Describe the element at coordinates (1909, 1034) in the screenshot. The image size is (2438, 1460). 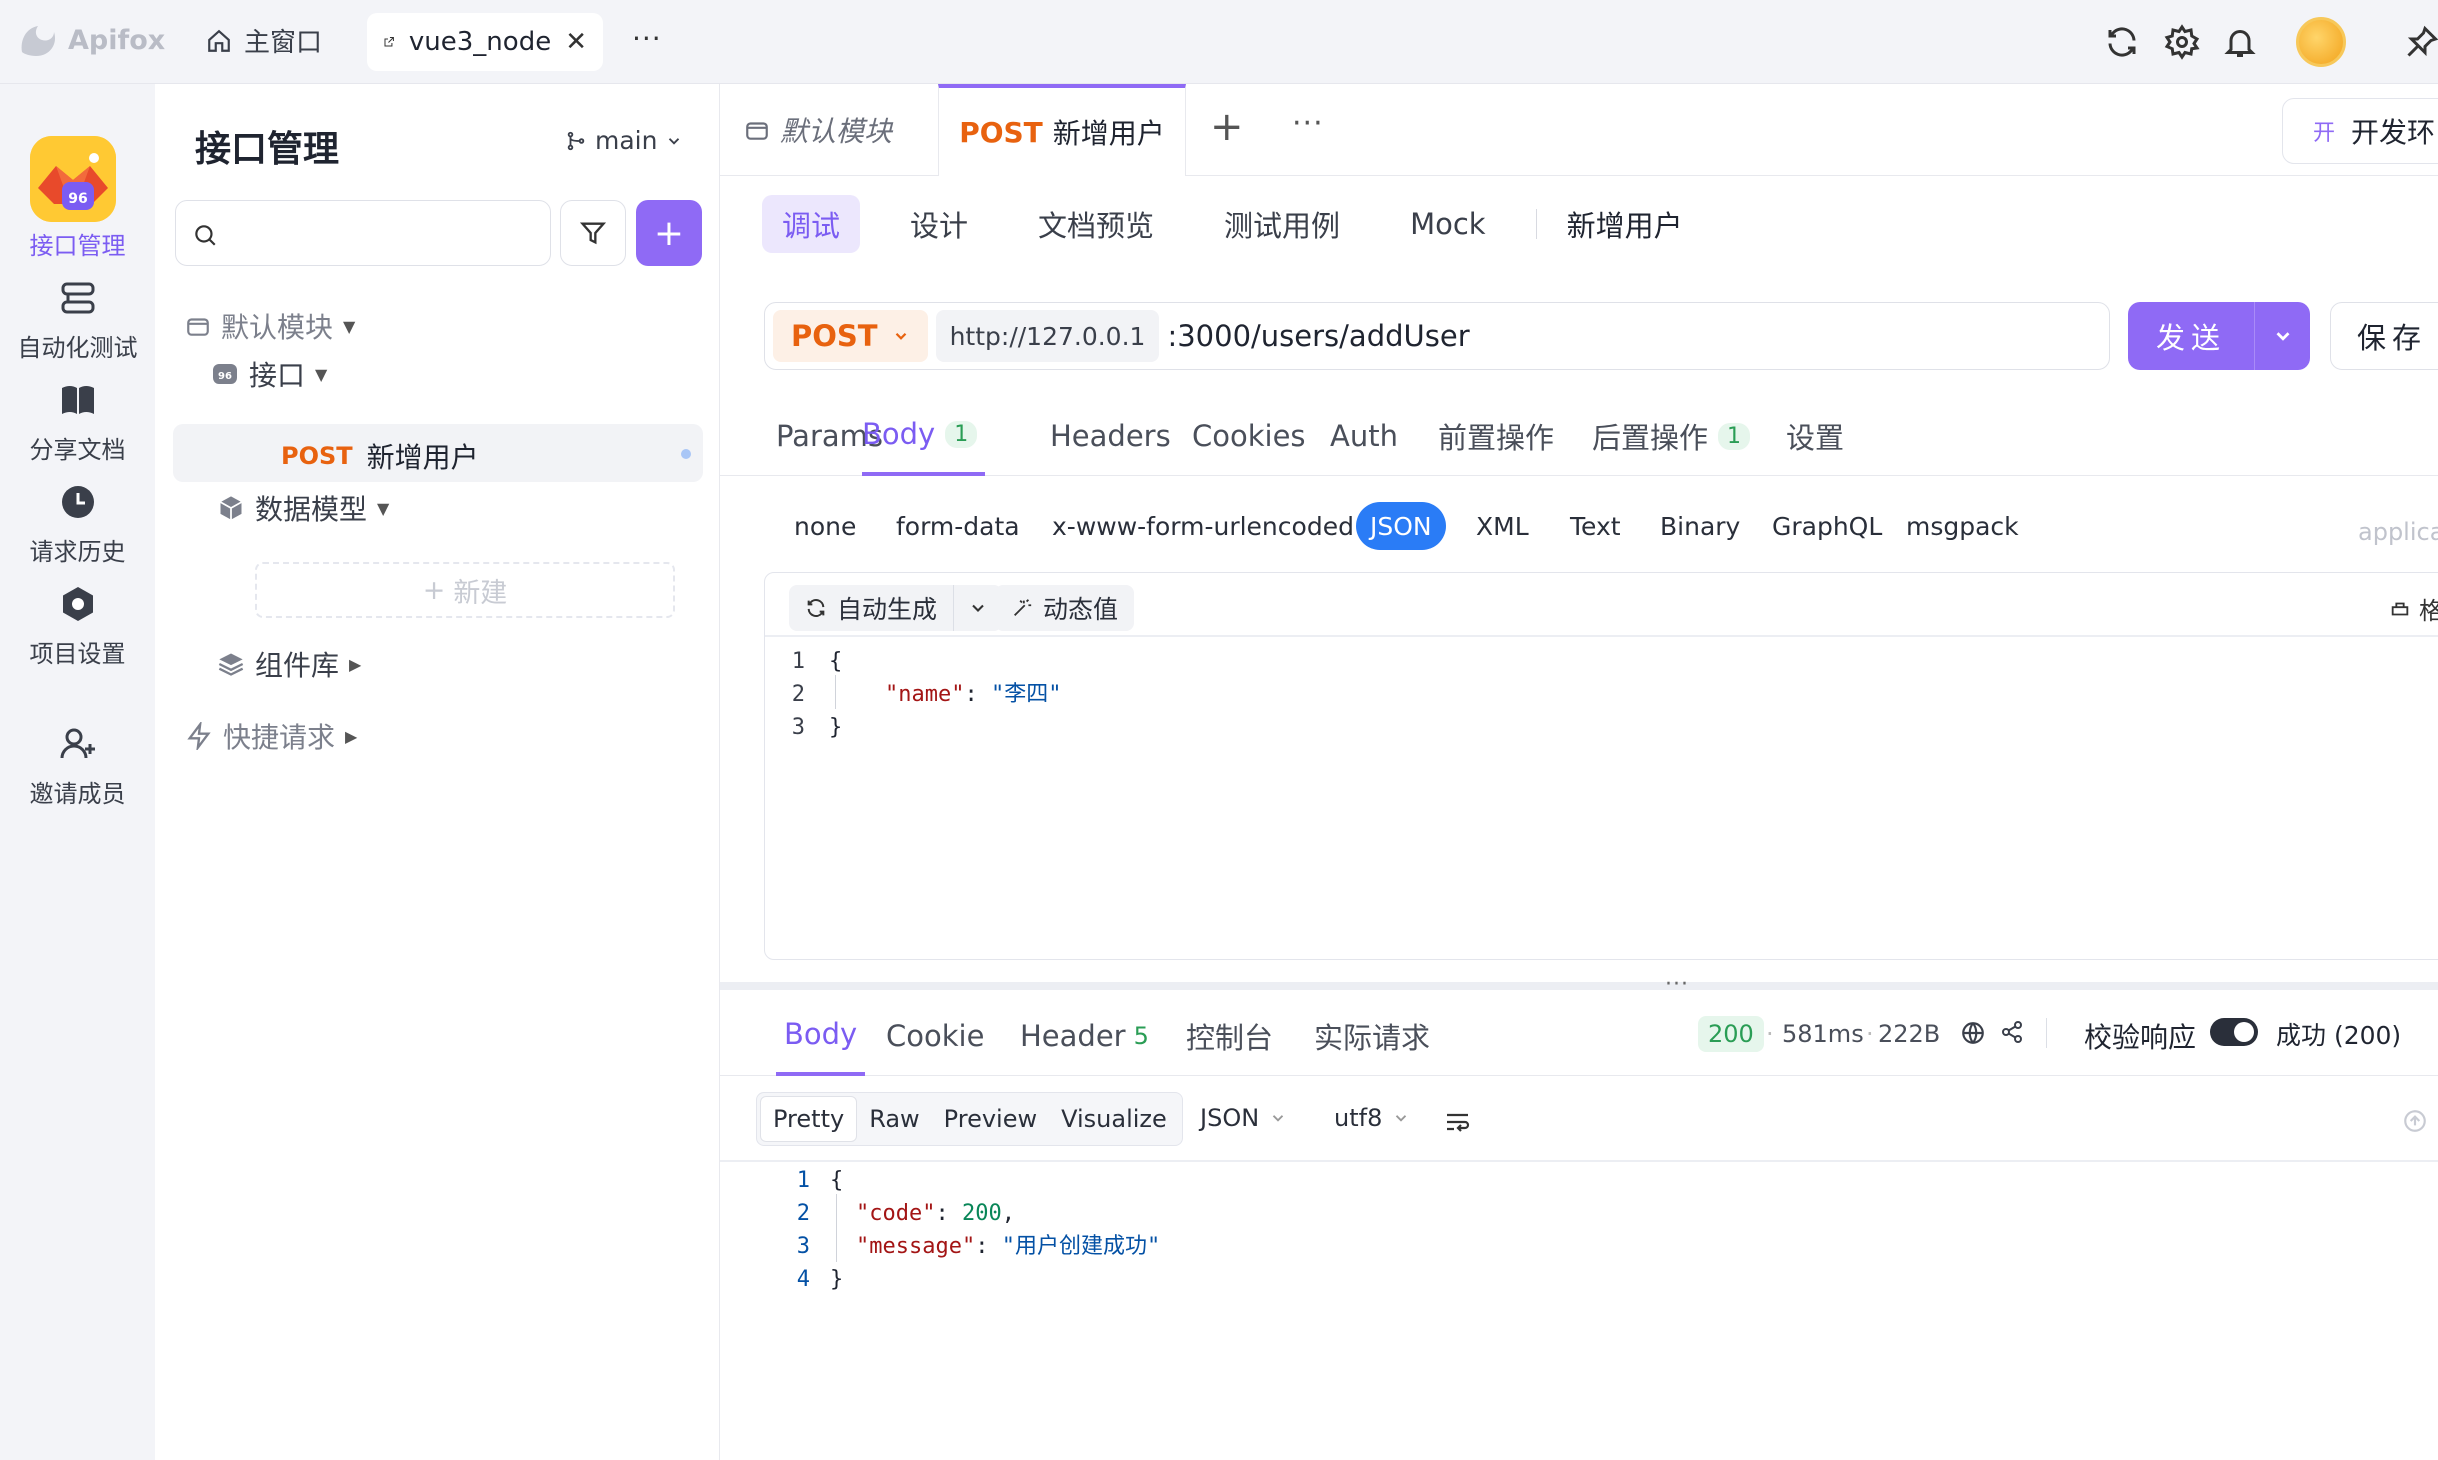
I see `response-size: 222B` at that location.